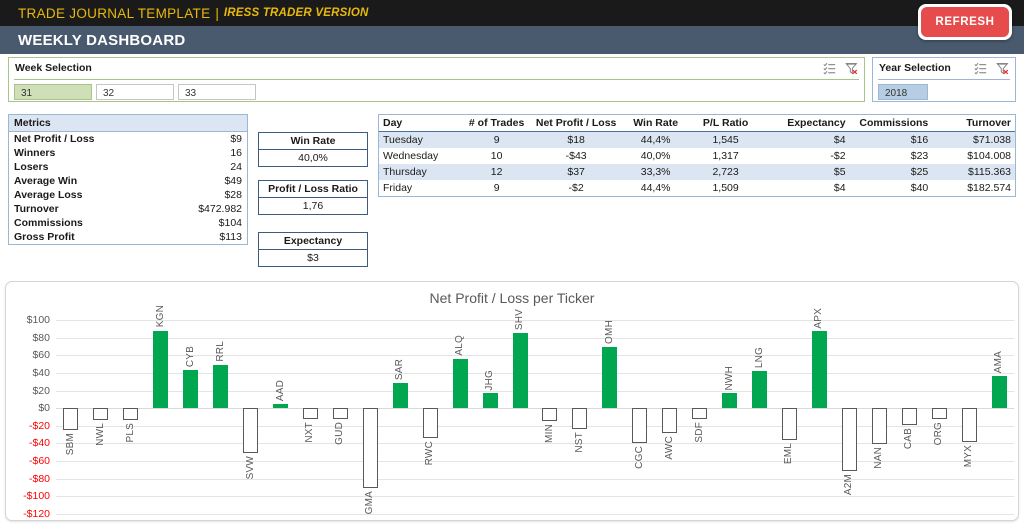 The width and height of the screenshot is (1024, 525). What do you see at coordinates (128, 195) in the screenshot?
I see `metrics-row: Average Loss $28` at bounding box center [128, 195].